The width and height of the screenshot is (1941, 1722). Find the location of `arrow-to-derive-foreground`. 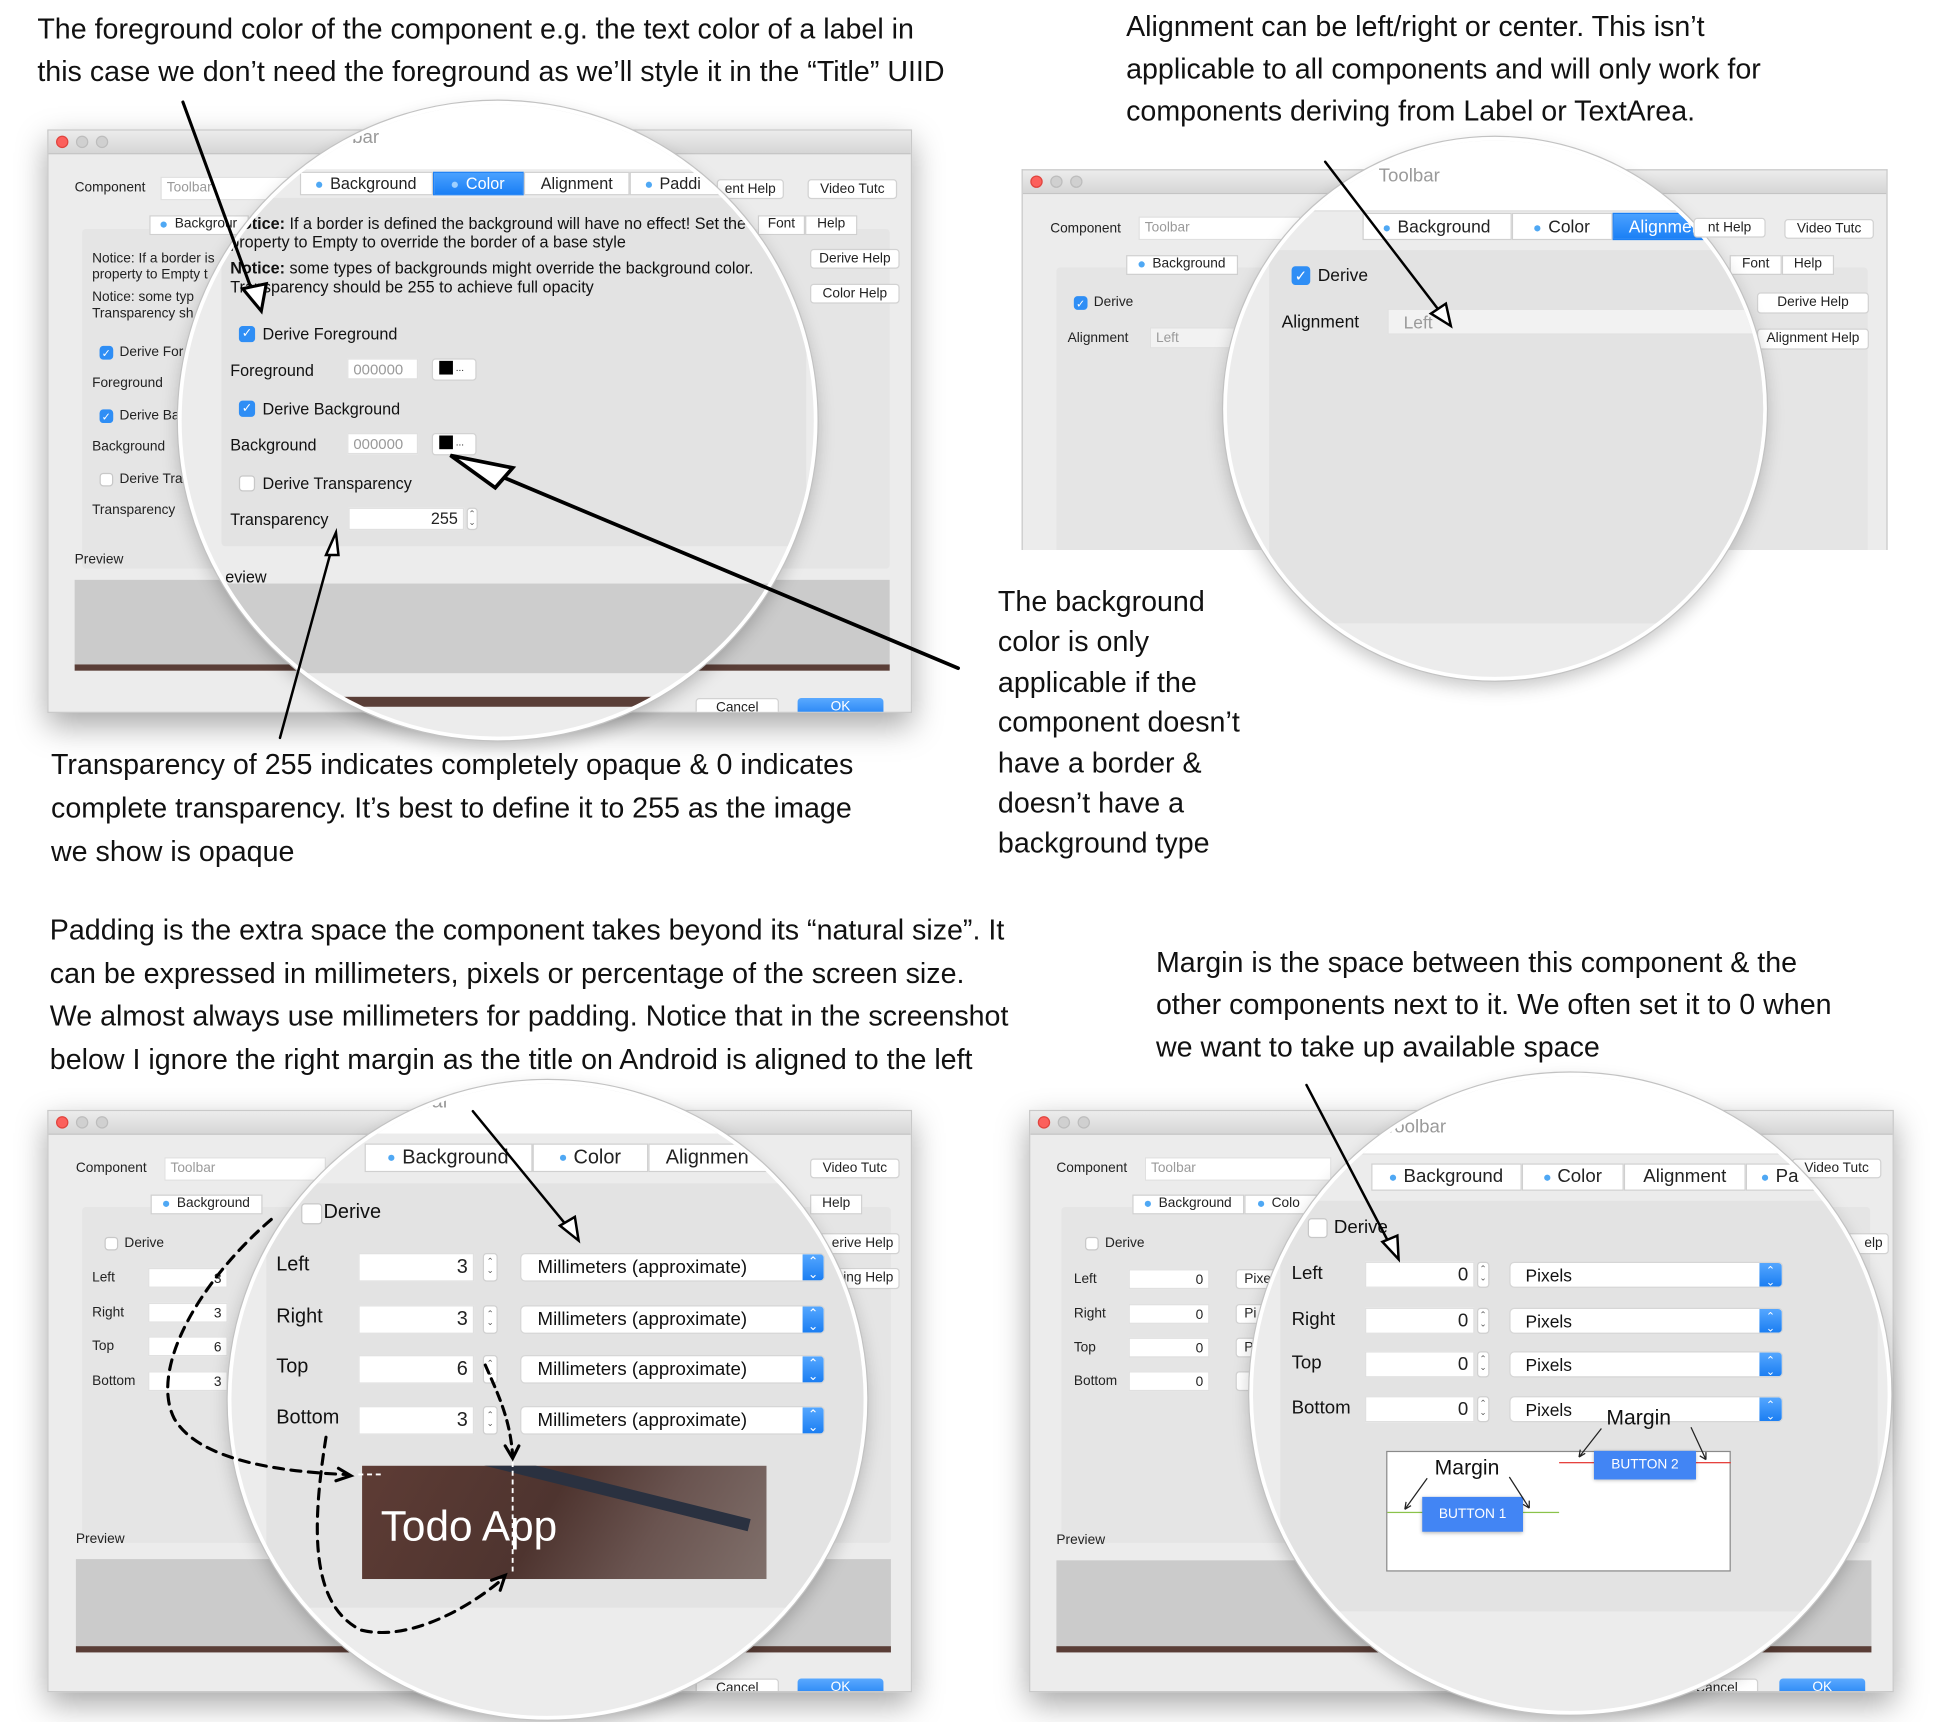

arrow-to-derive-foreground is located at coordinates (220, 204).